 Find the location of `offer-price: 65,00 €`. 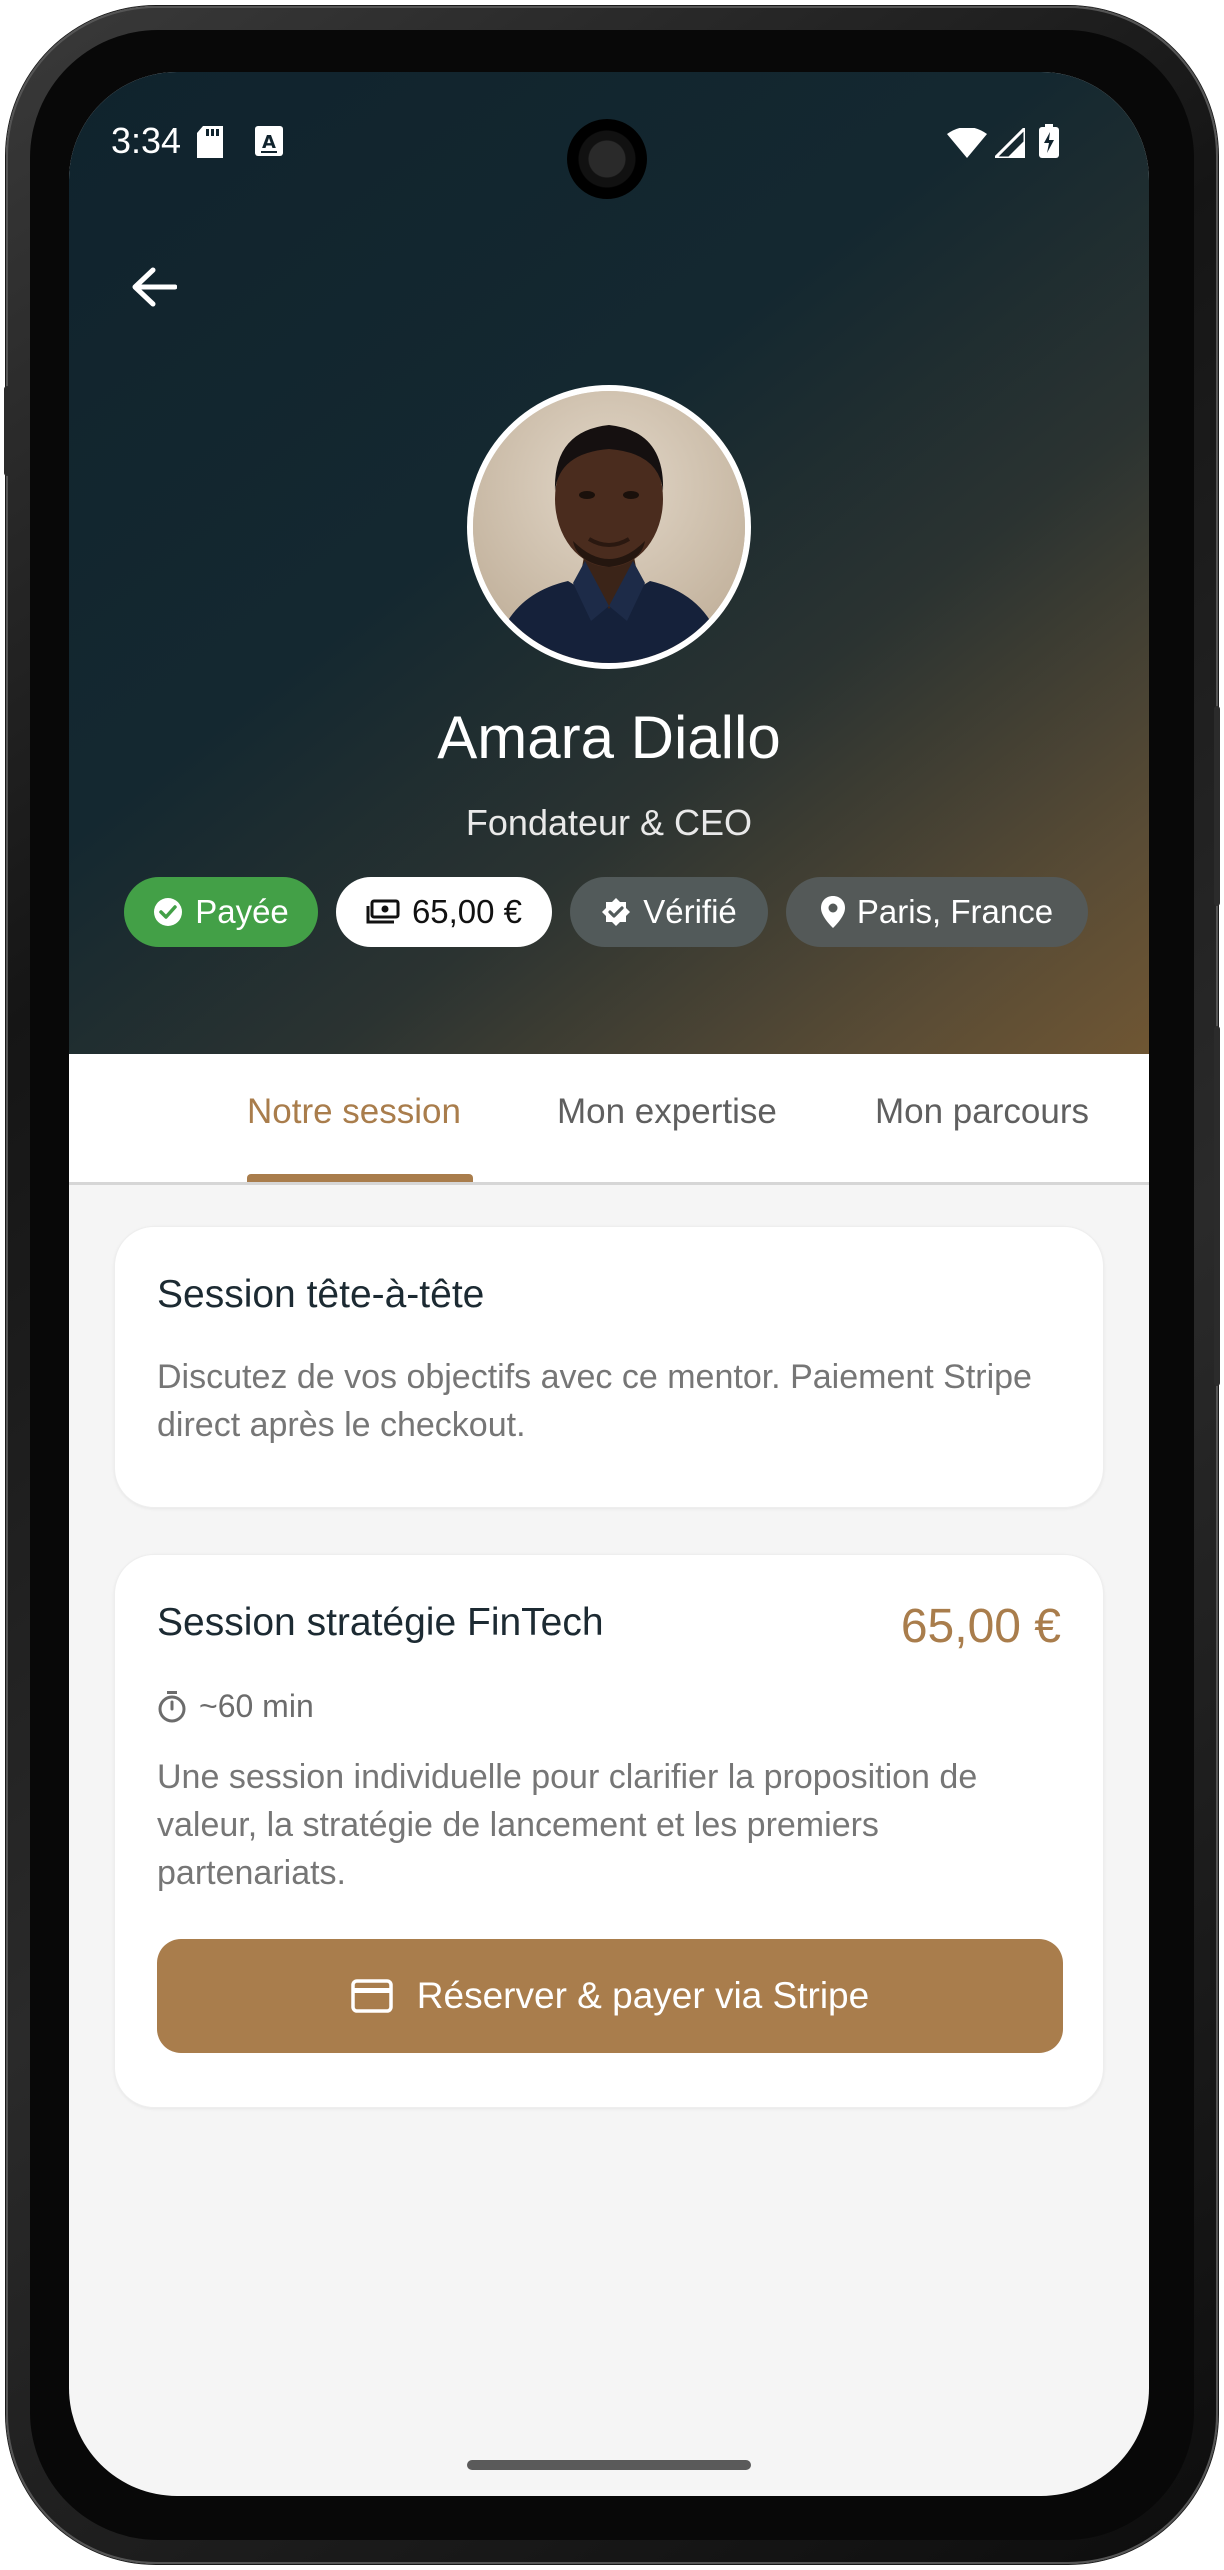

offer-price: 65,00 € is located at coordinates (980, 1626).